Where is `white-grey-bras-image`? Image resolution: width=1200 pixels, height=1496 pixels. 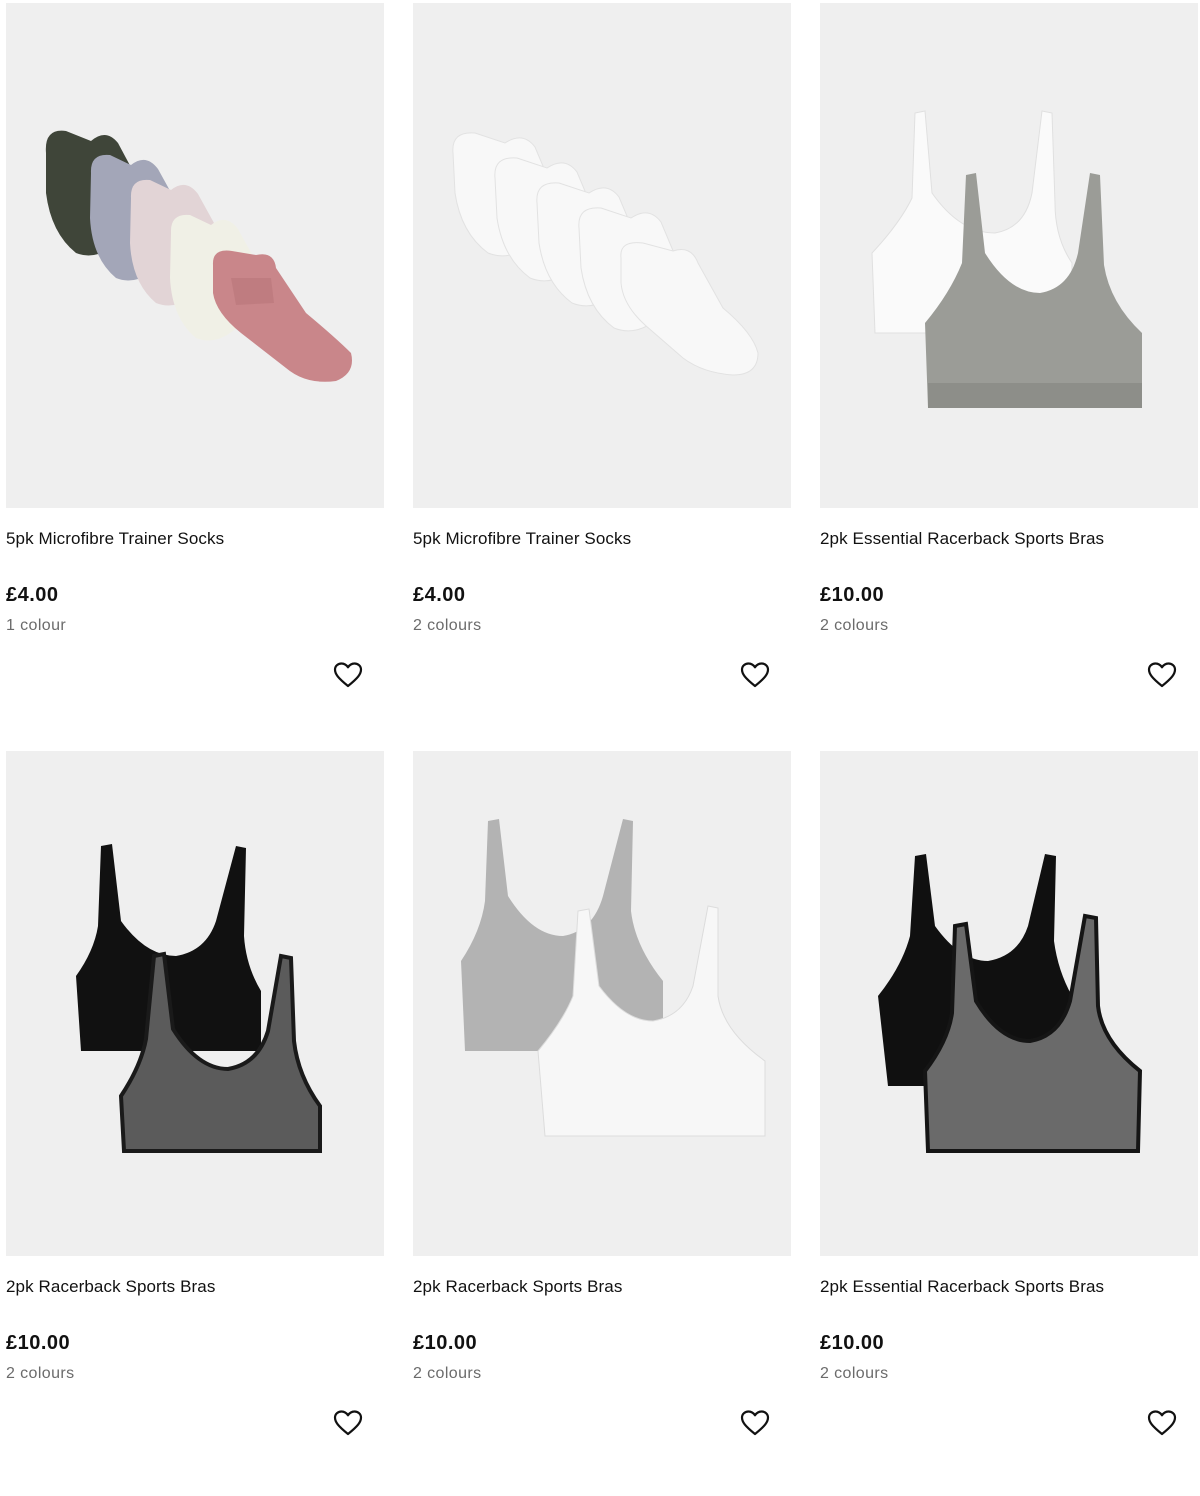 white-grey-bras-image is located at coordinates (1006, 259).